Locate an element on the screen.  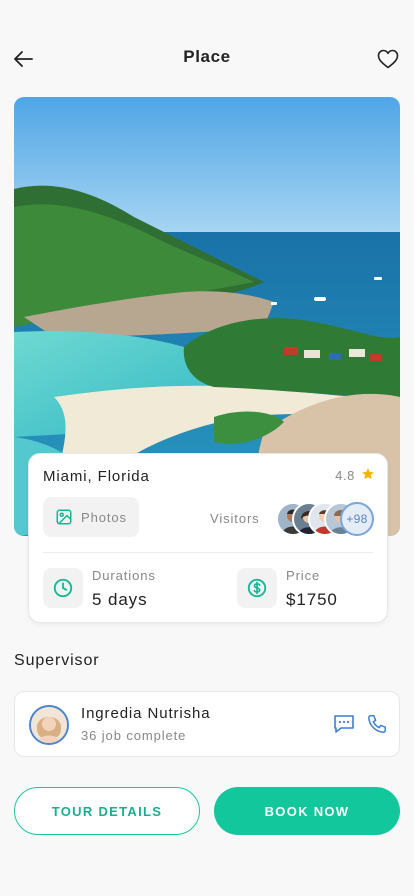
star-icon is located at coordinates (368, 474).